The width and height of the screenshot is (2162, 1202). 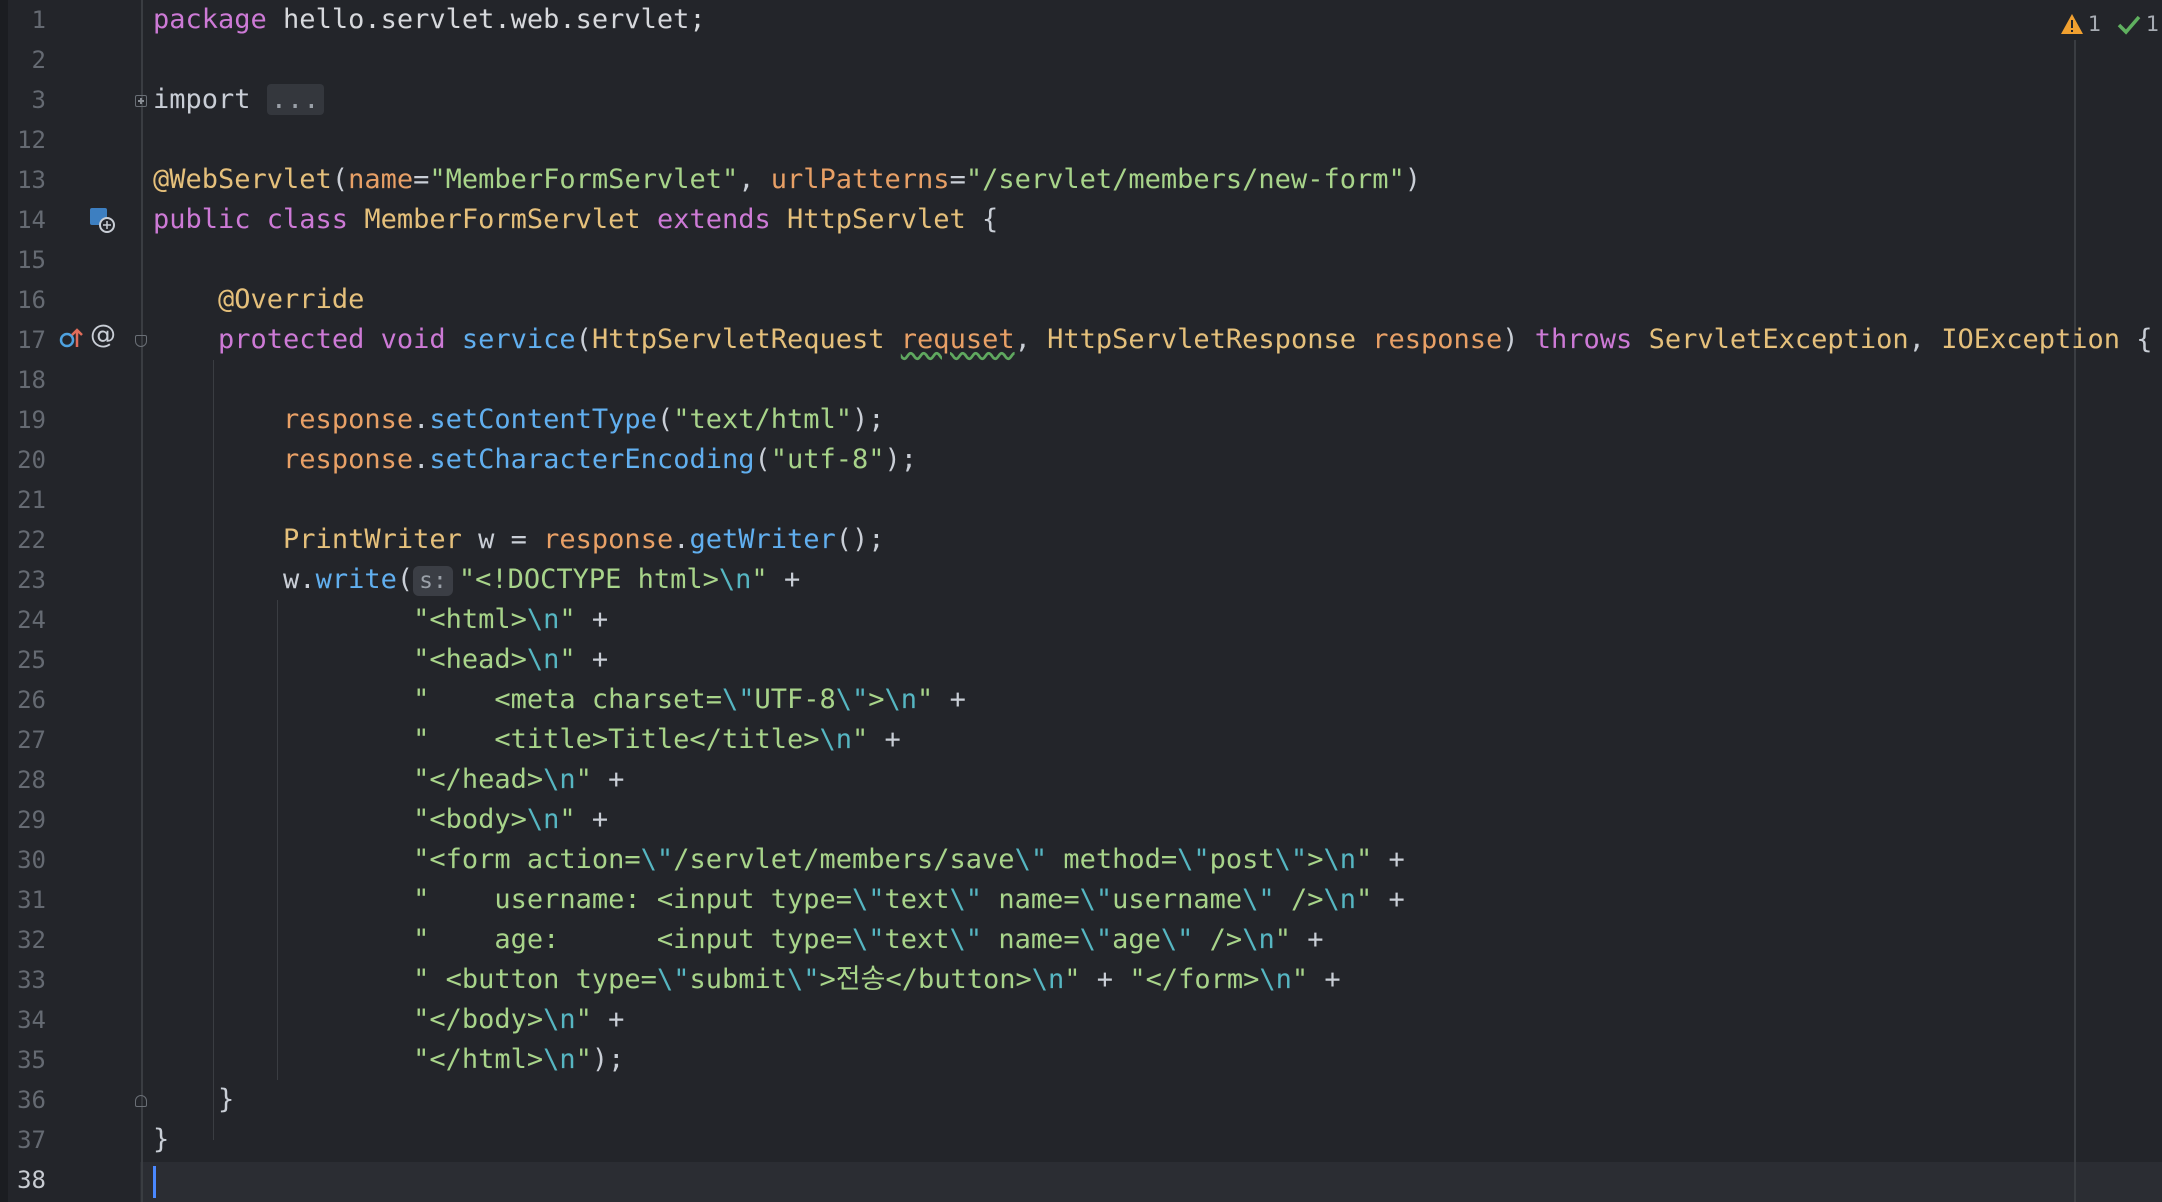 What do you see at coordinates (380, 620) in the screenshot?
I see `code-line: "<html>\n" +` at bounding box center [380, 620].